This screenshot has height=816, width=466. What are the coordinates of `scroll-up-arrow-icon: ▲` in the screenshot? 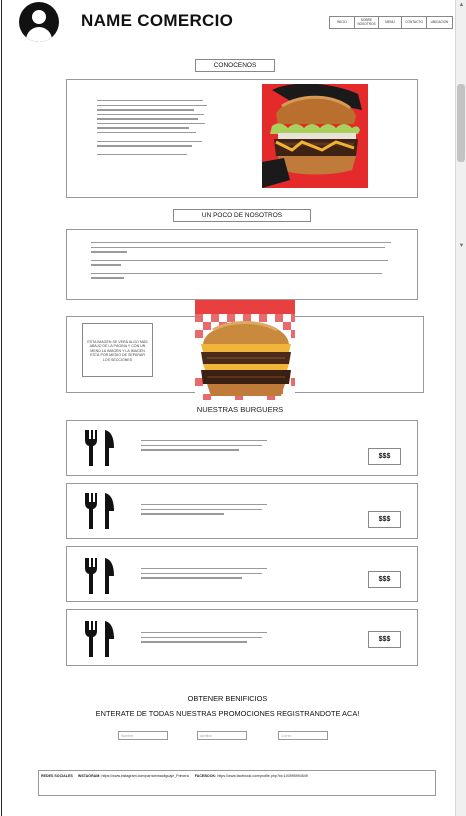 It's located at (461, 5).